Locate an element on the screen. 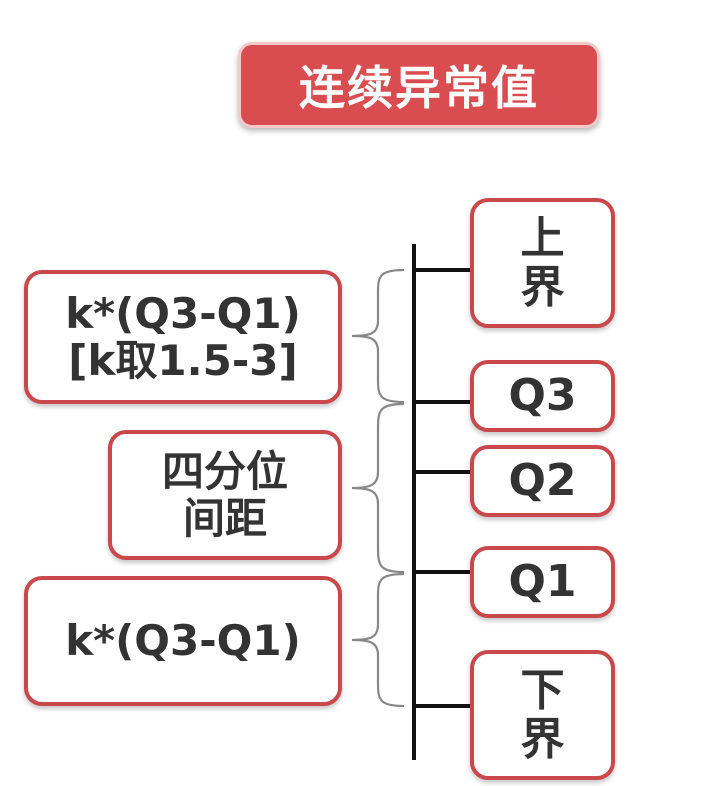 The image size is (703, 786). q1-label: Q1 is located at coordinates (542, 582).